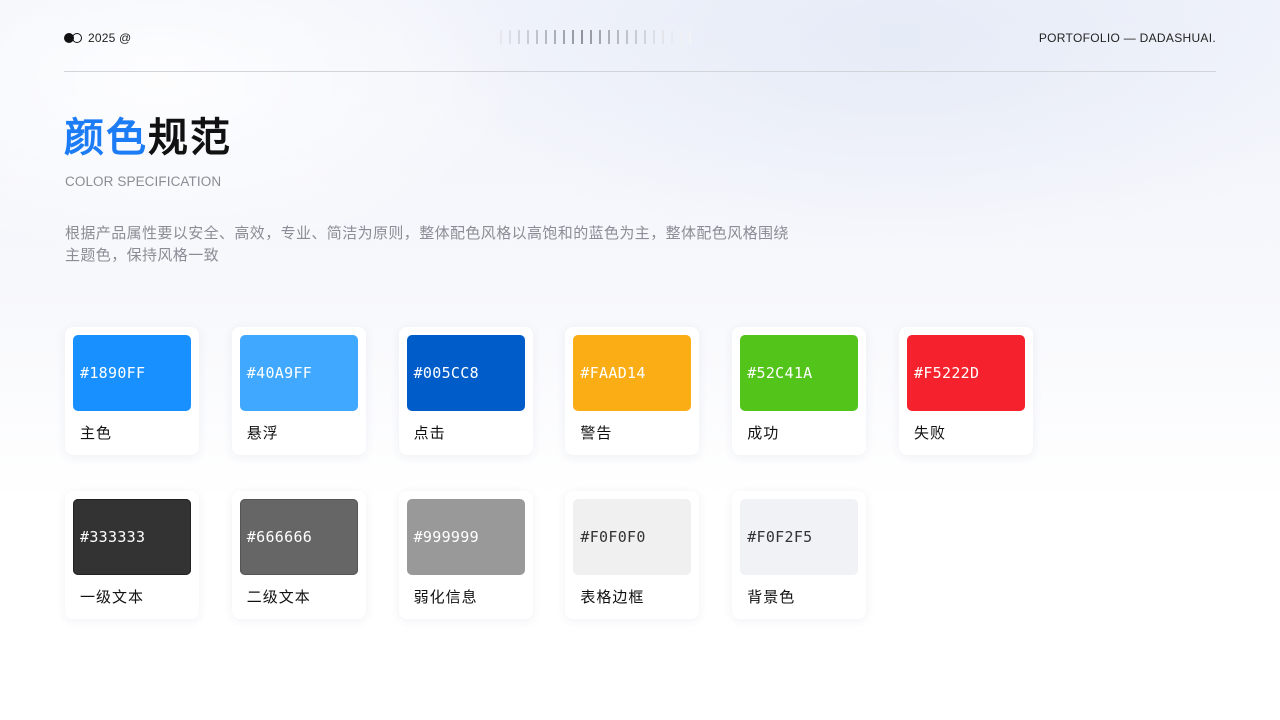 The width and height of the screenshot is (1280, 720). I want to click on year-label: 2025 @, so click(110, 38).